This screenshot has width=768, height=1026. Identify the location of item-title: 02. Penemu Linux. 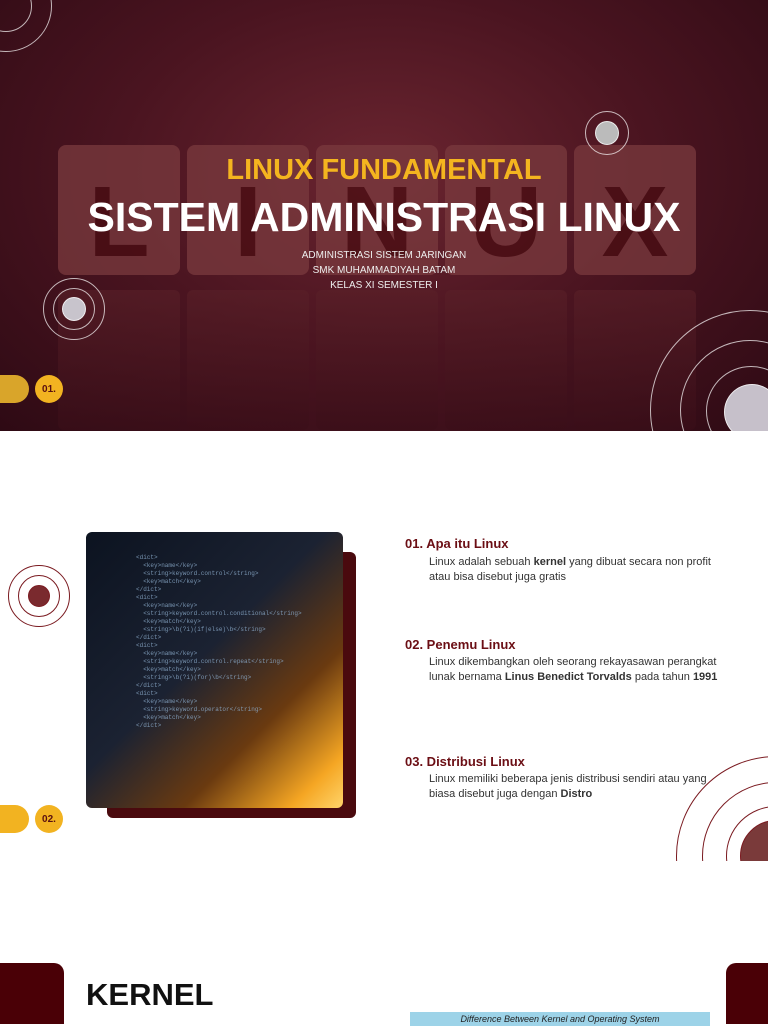
(460, 644).